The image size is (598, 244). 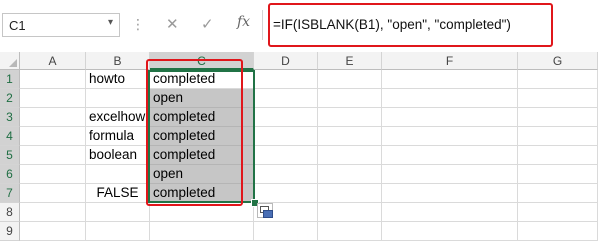 I want to click on cell-e5, so click(x=350, y=155).